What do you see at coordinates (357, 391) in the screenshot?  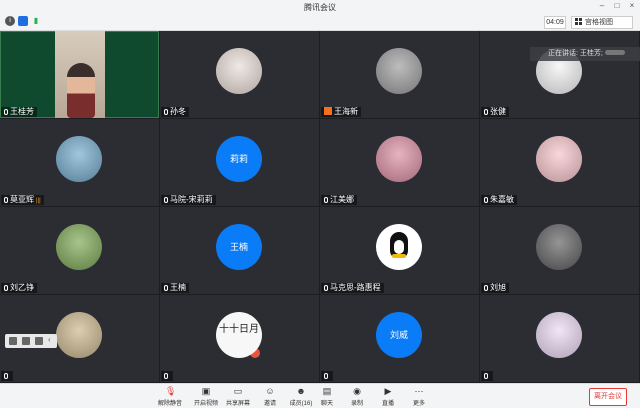 I see `record-icon: ◉` at bounding box center [357, 391].